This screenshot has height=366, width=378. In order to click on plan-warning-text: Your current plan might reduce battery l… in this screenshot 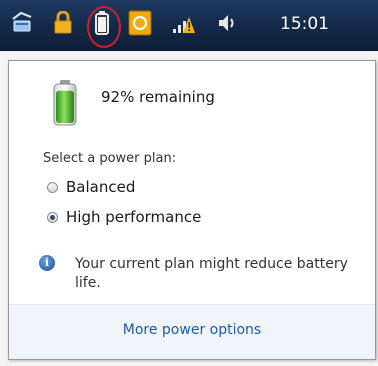, I will do `click(211, 273)`.